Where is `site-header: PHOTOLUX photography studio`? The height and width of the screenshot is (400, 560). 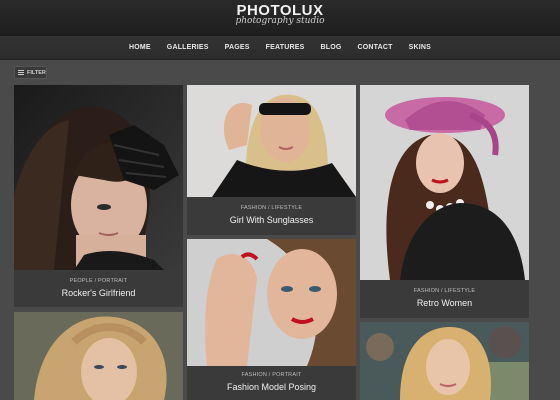
site-header: PHOTOLUX photography studio is located at coordinates (280, 18).